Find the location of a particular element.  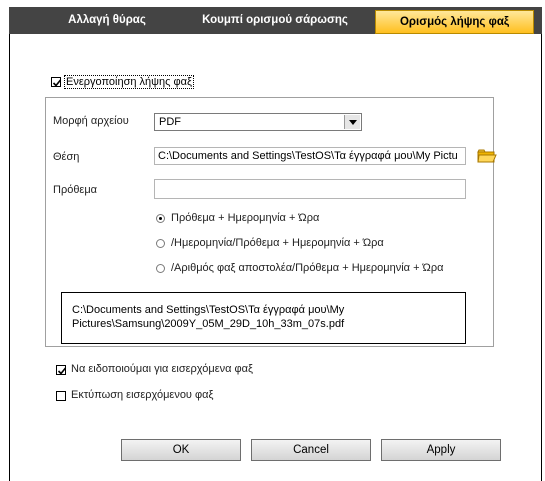

ok-button: OK is located at coordinates (181, 450).